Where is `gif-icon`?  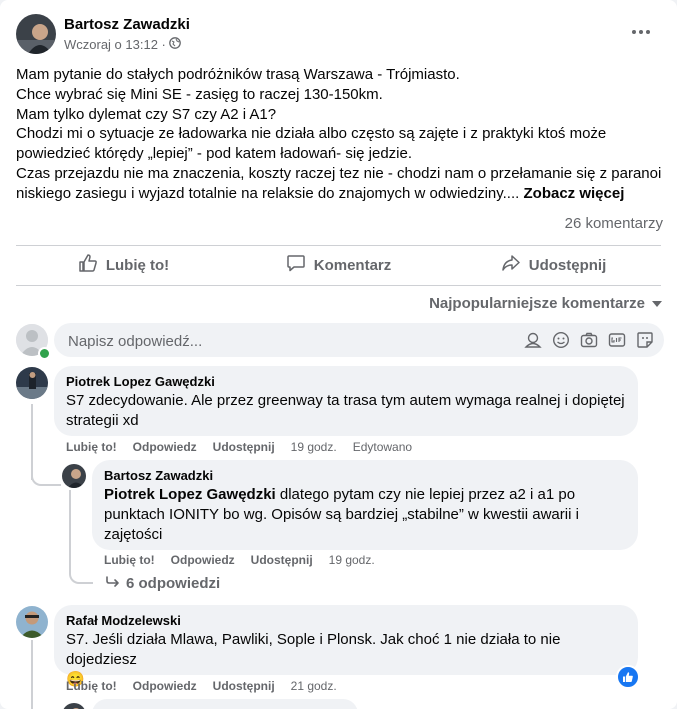 gif-icon is located at coordinates (617, 340).